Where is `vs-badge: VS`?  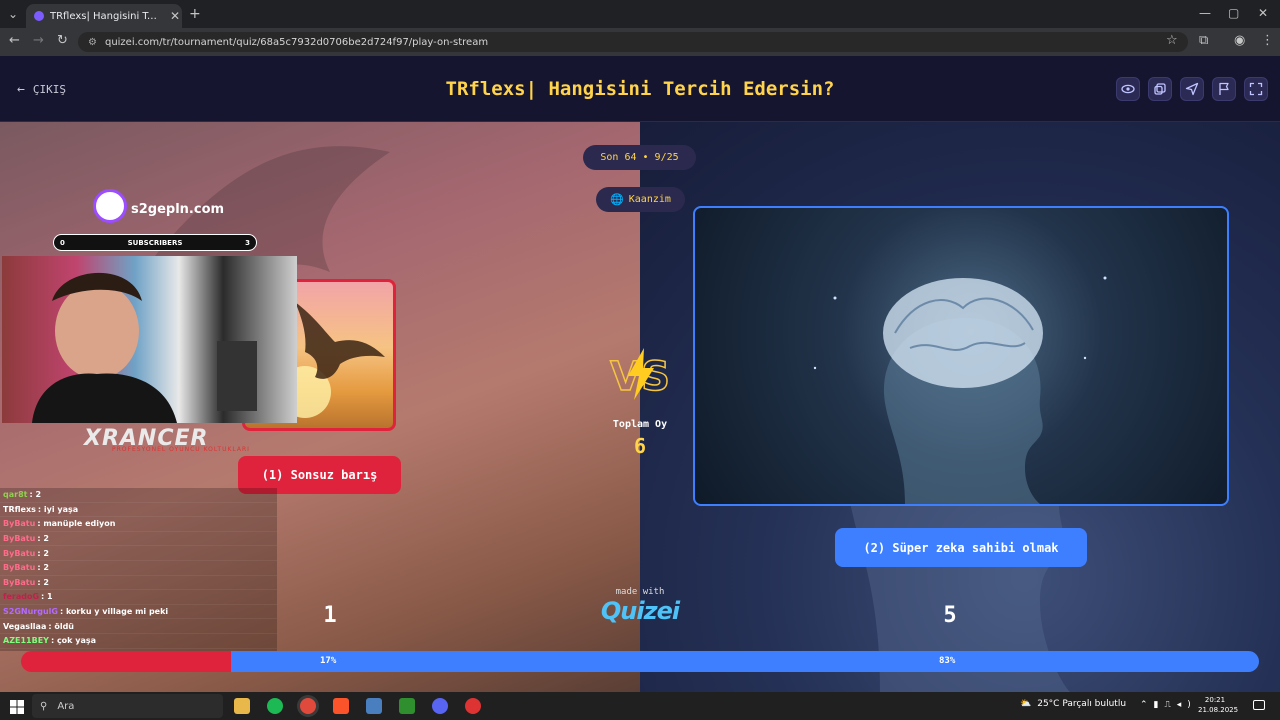
vs-badge: VS is located at coordinates (640, 374).